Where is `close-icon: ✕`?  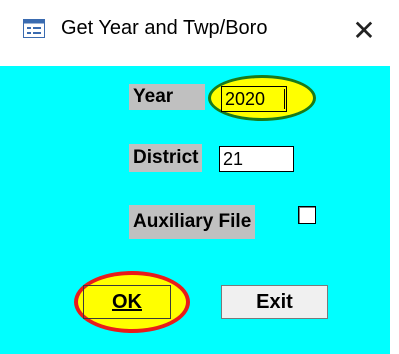
close-icon: ✕ is located at coordinates (364, 30).